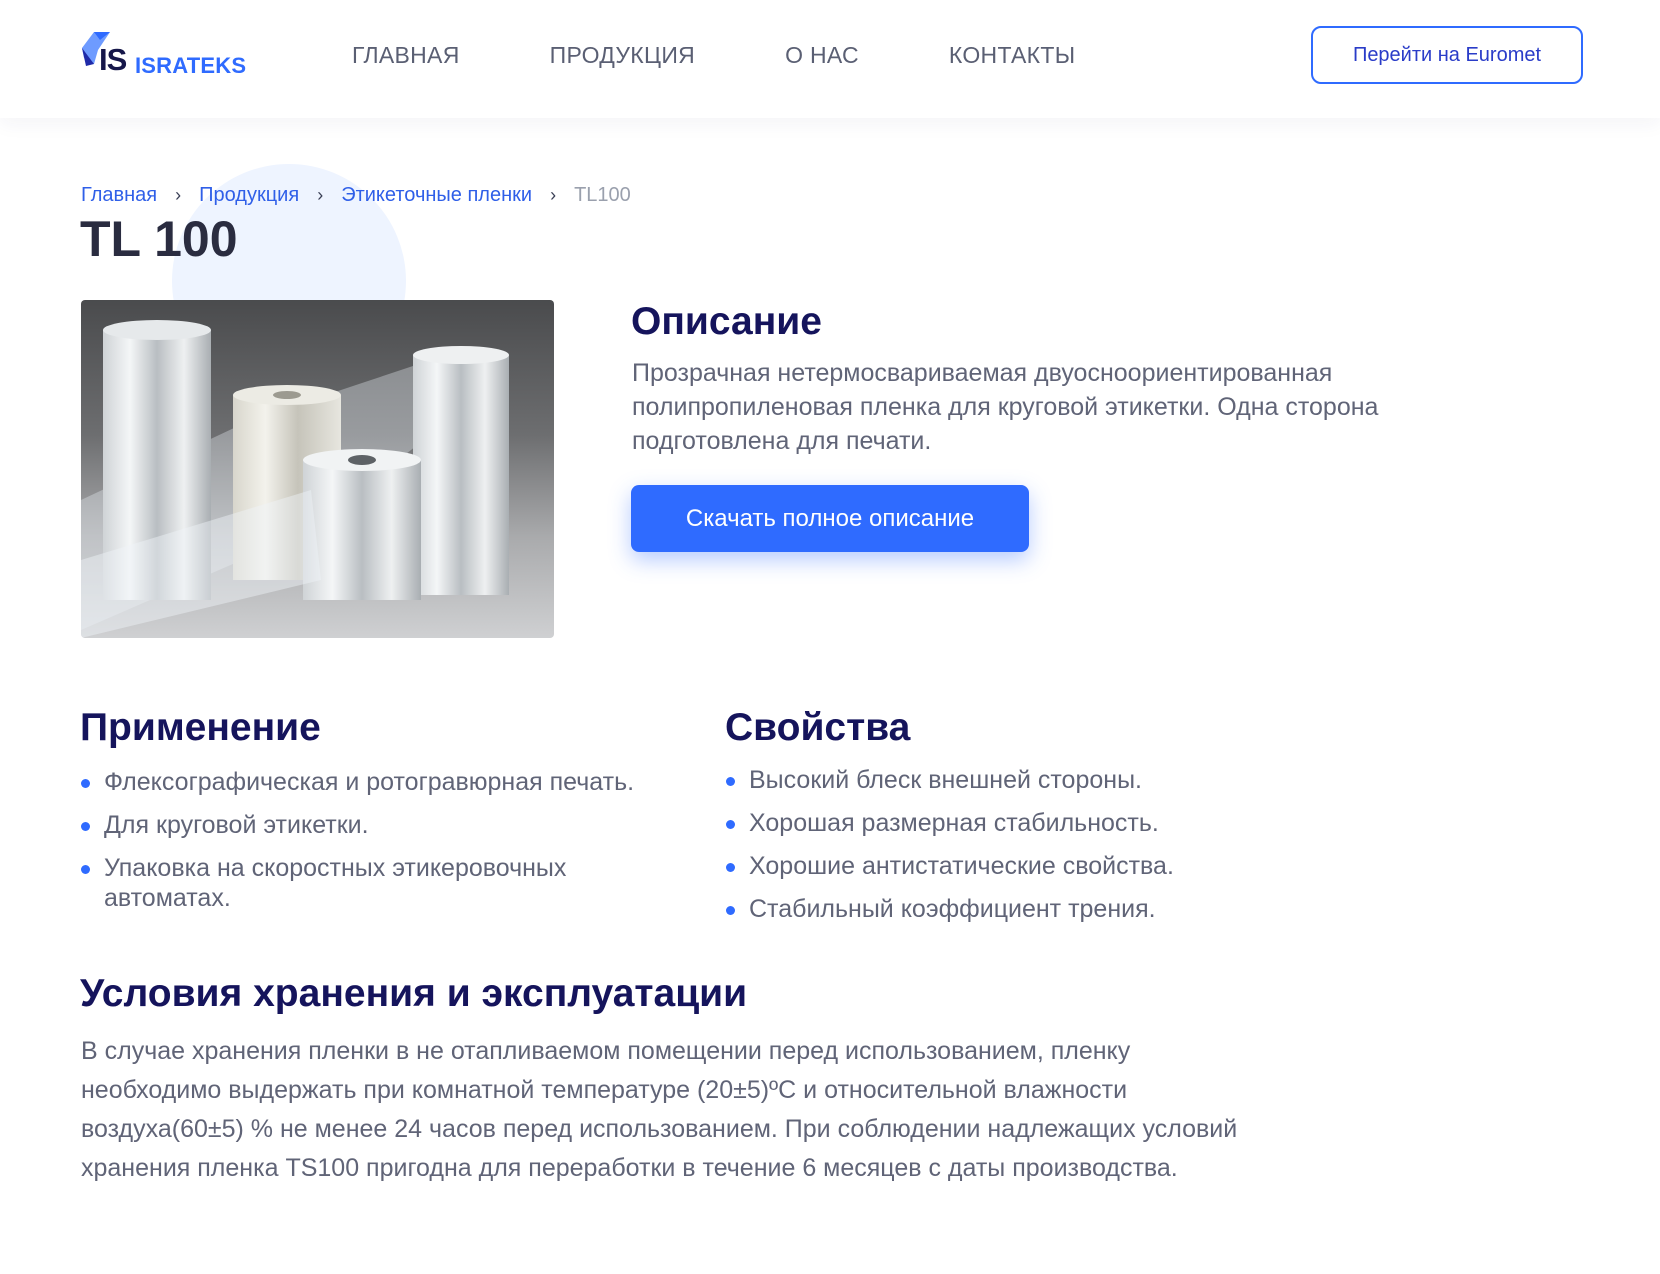 This screenshot has height=1274, width=1660. What do you see at coordinates (159, 239) in the screenshot?
I see `page-title: TL 100` at bounding box center [159, 239].